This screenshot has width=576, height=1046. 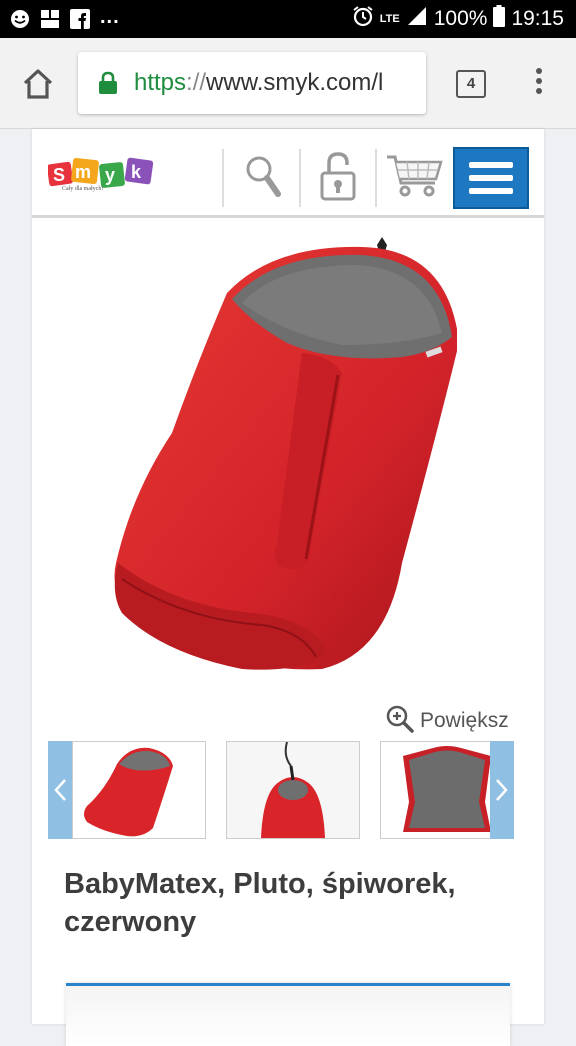 I want to click on account-button, so click(x=338, y=178).